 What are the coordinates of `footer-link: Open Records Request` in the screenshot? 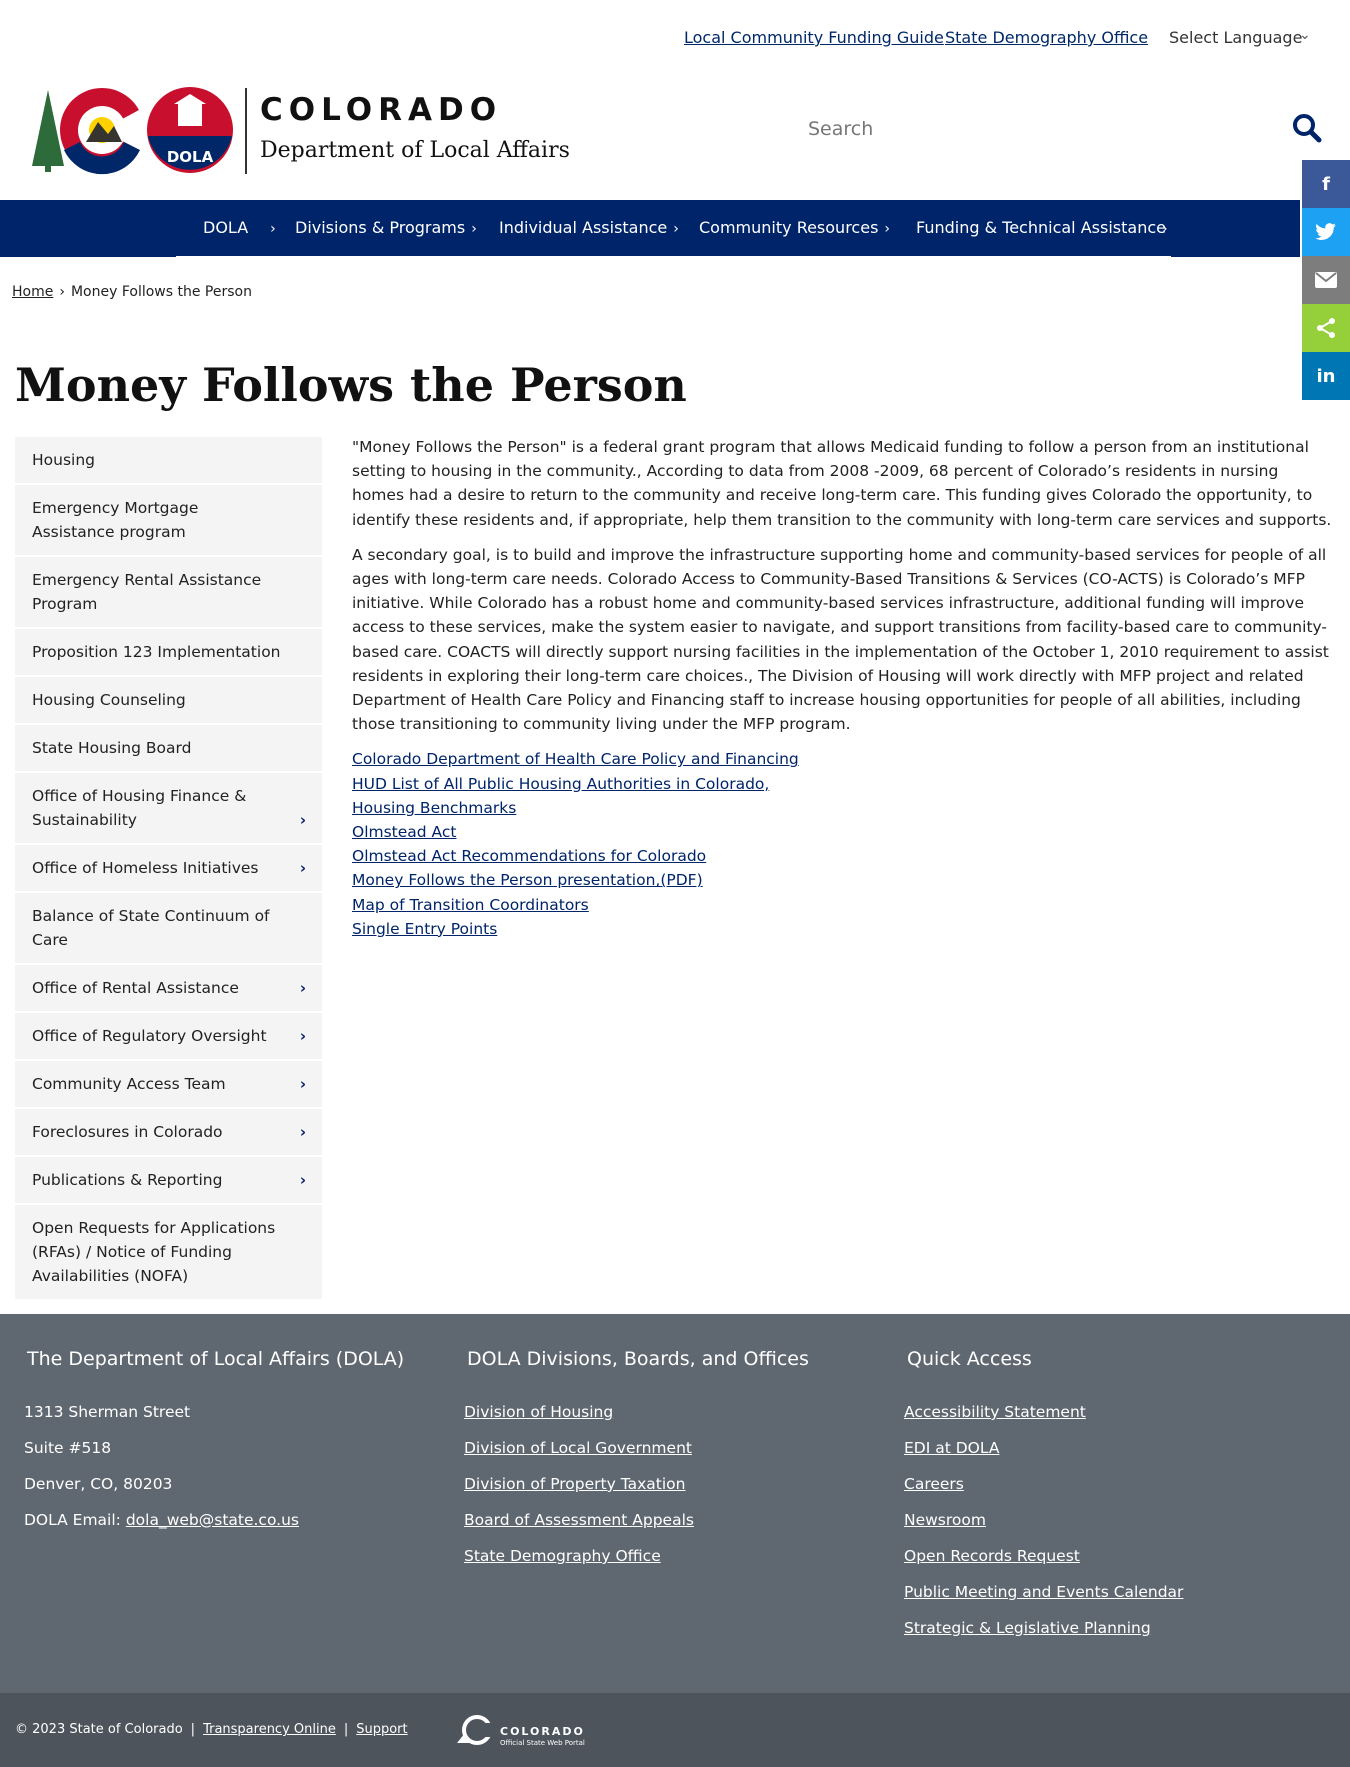 It's located at (992, 1556).